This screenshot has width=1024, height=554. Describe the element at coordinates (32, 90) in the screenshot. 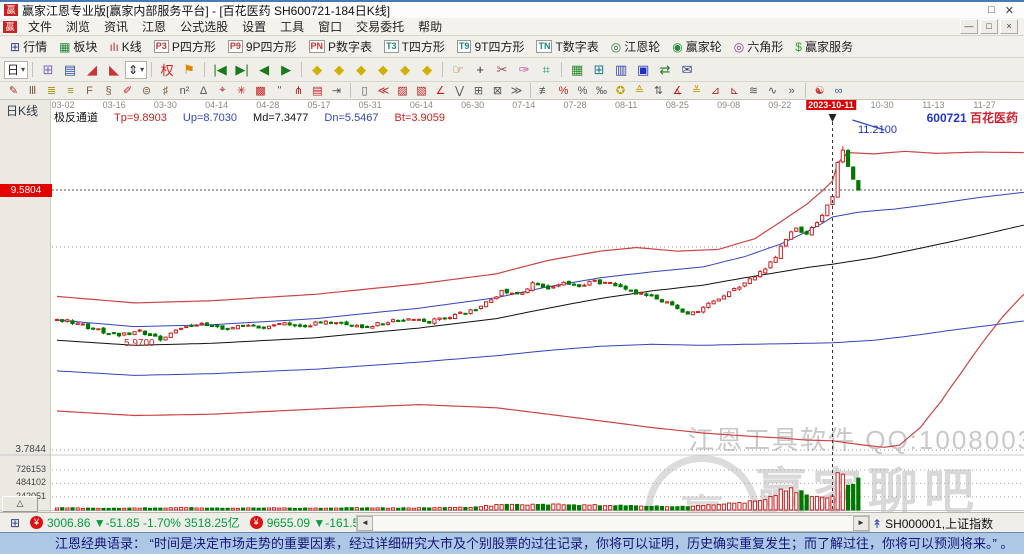

I see `parallel-lines-icon: Ⅲ` at that location.